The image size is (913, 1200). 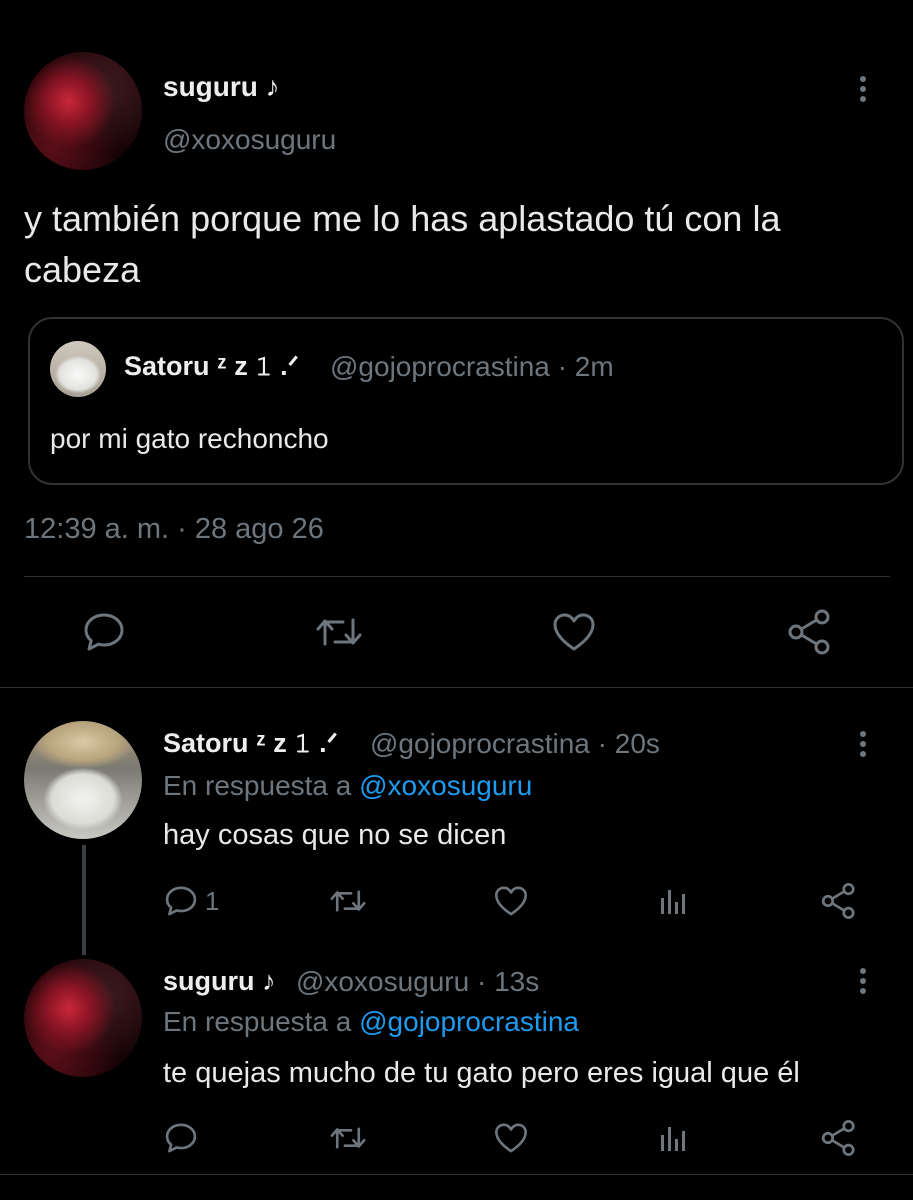 I want to click on meta: @gojoprocrastina · 20s, so click(x=515, y=743).